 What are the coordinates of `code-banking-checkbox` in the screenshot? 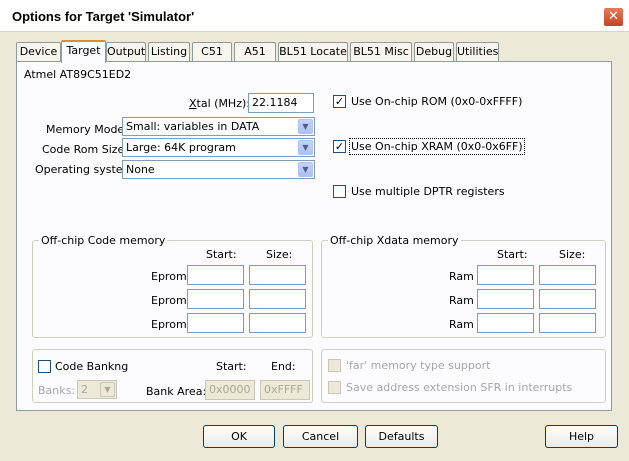 It's located at (44, 366).